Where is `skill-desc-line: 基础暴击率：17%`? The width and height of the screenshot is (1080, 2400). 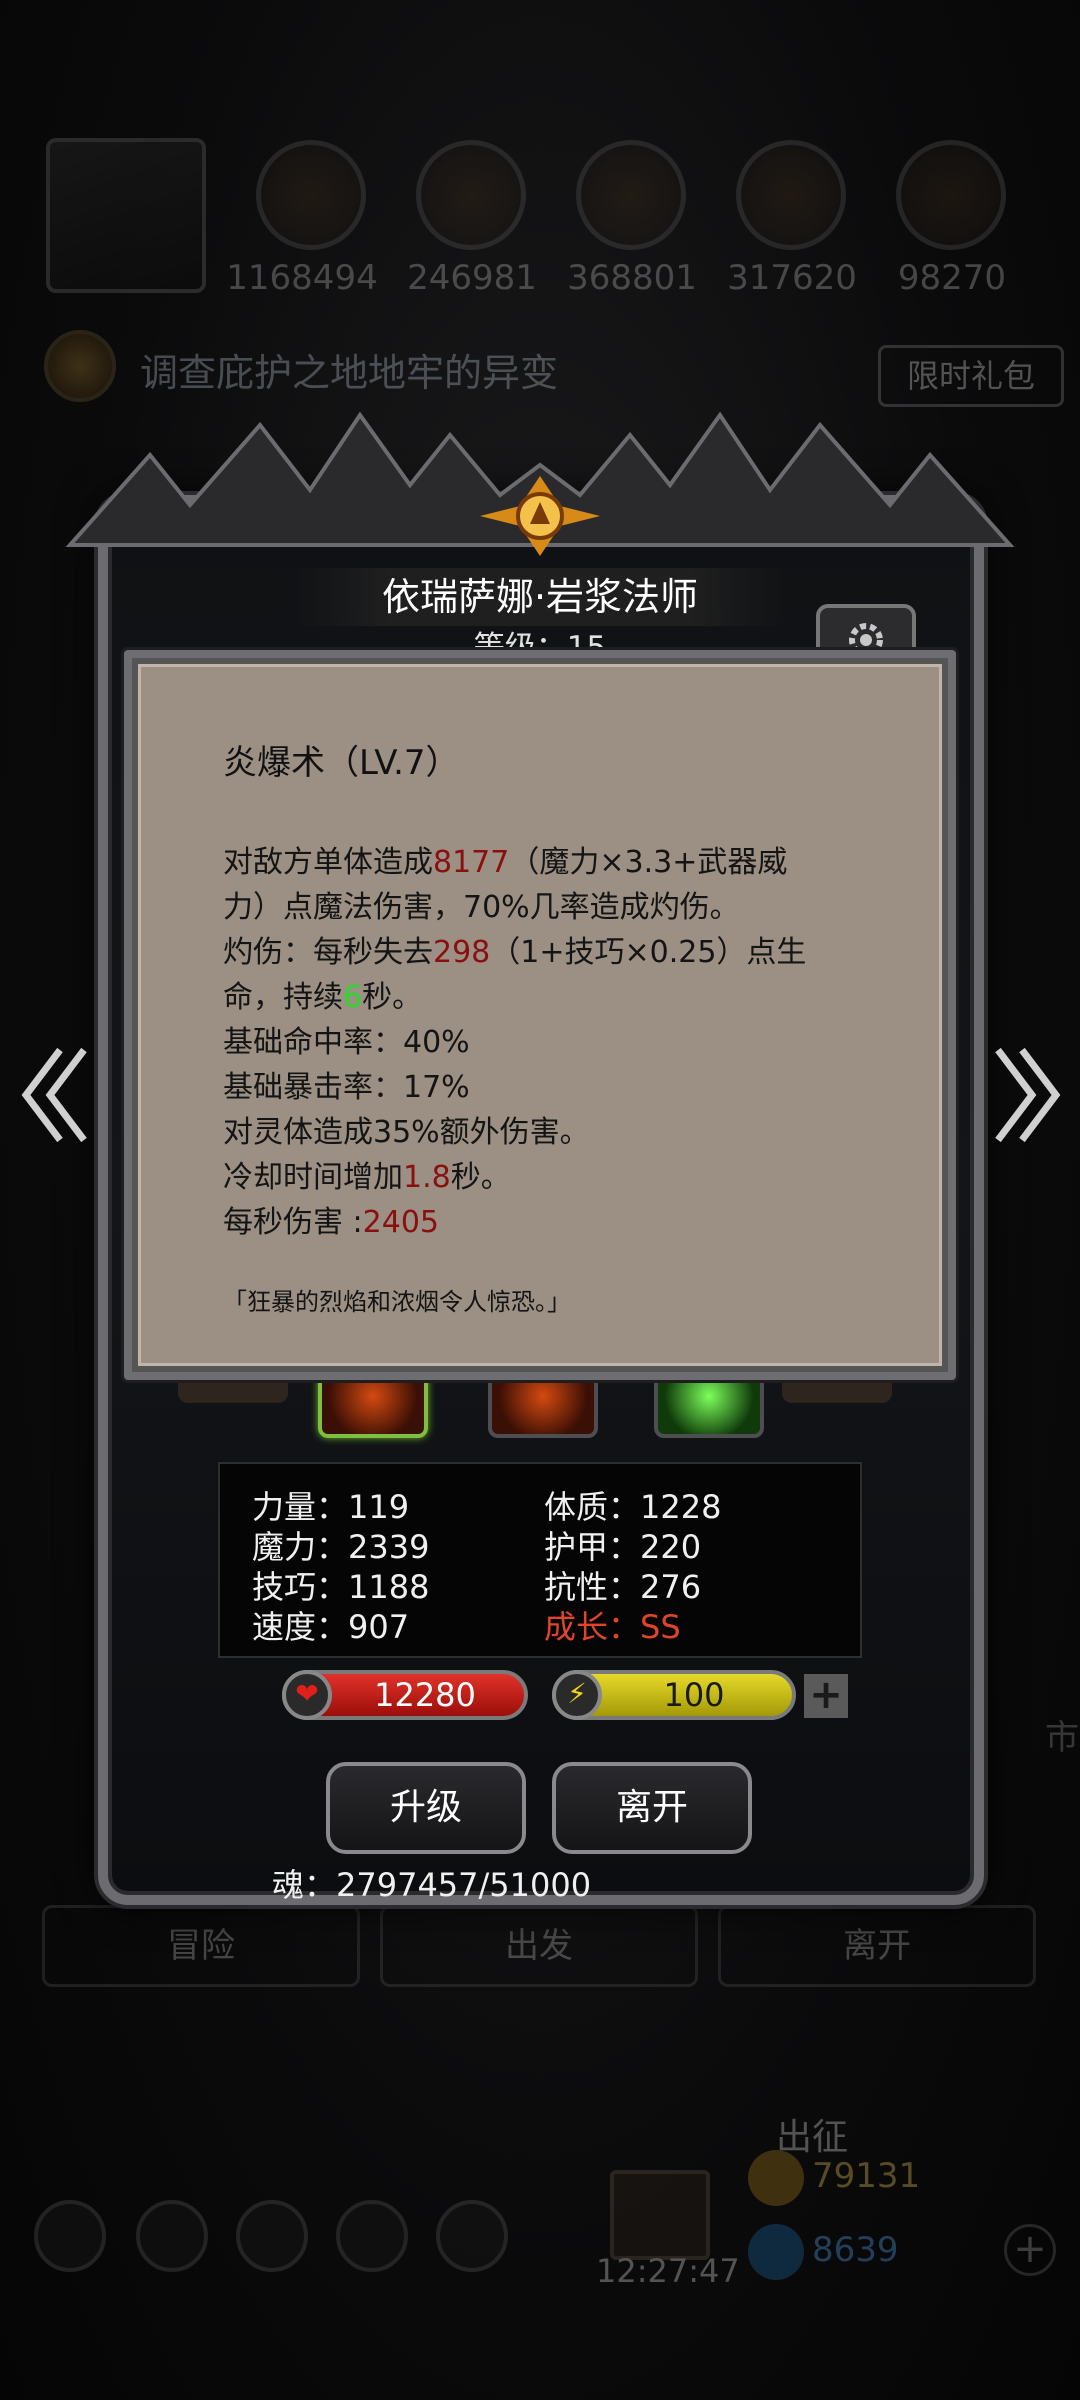
skill-desc-line: 基础暴击率：17% is located at coordinates (346, 1087).